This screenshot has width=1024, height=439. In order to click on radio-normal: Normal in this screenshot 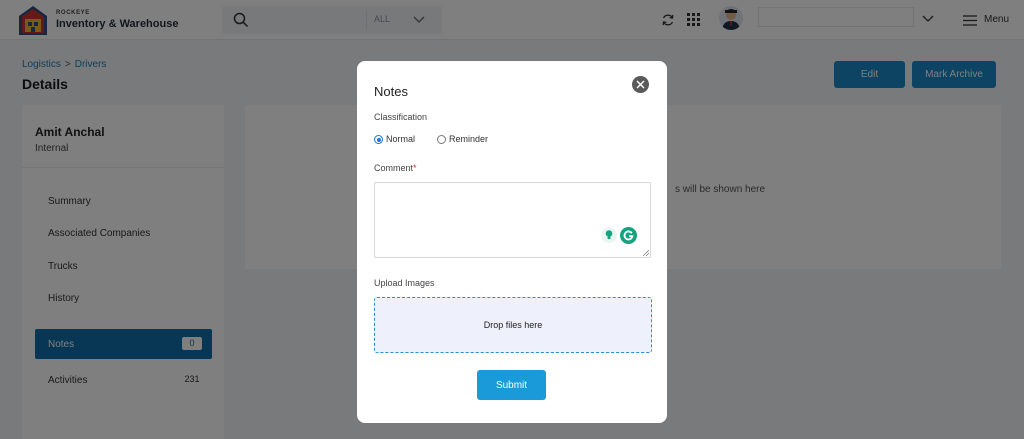, I will do `click(399, 140)`.